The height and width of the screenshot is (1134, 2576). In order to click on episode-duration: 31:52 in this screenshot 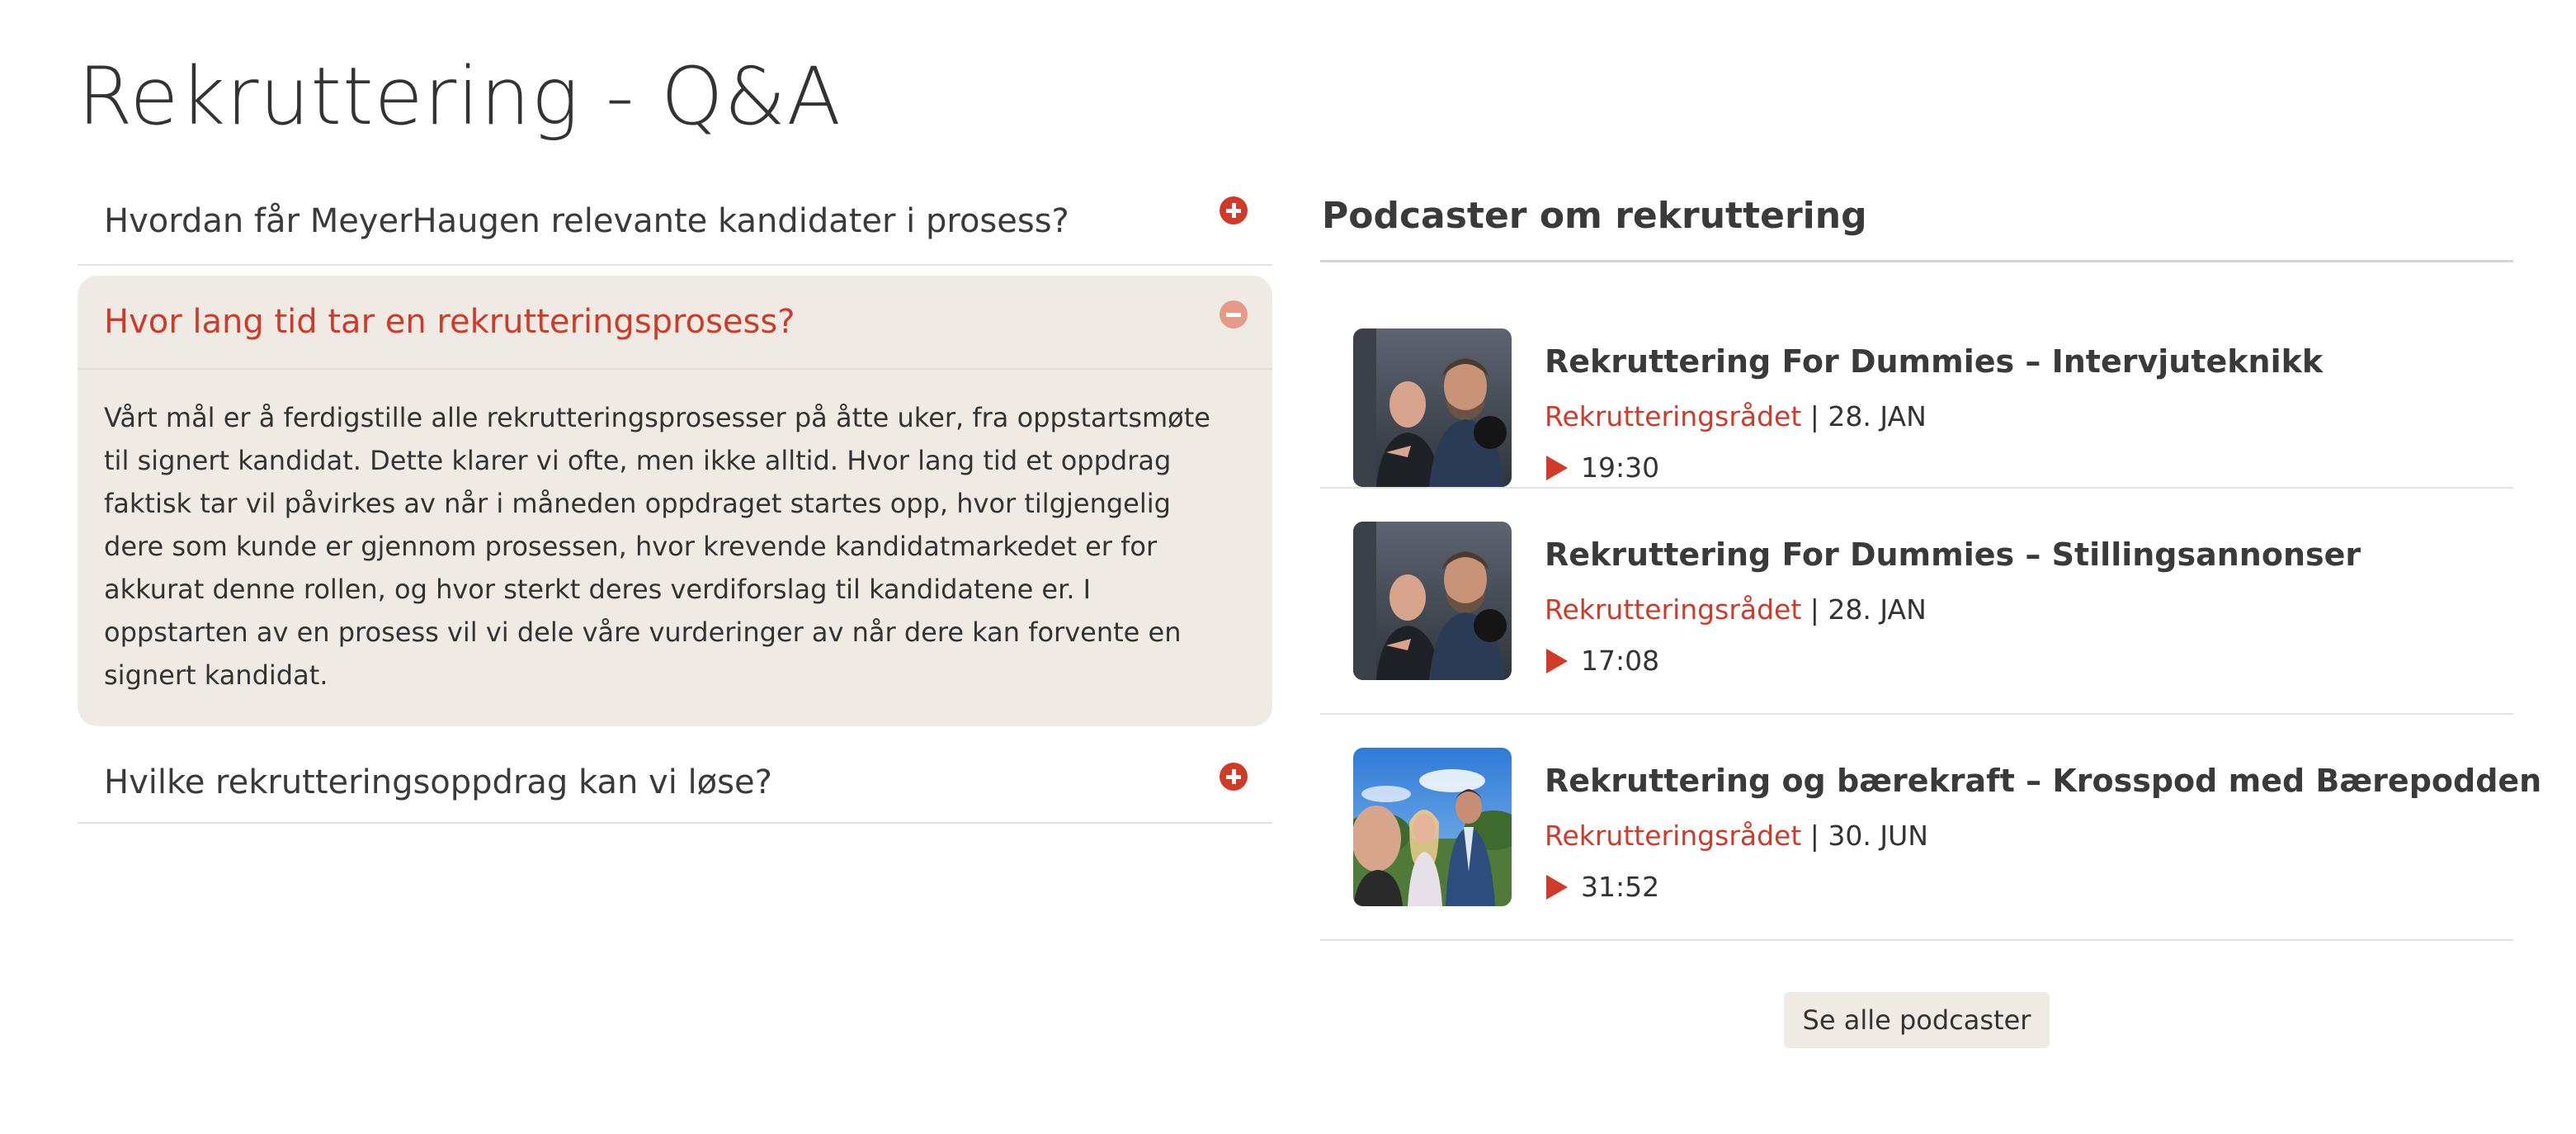, I will do `click(1620, 887)`.